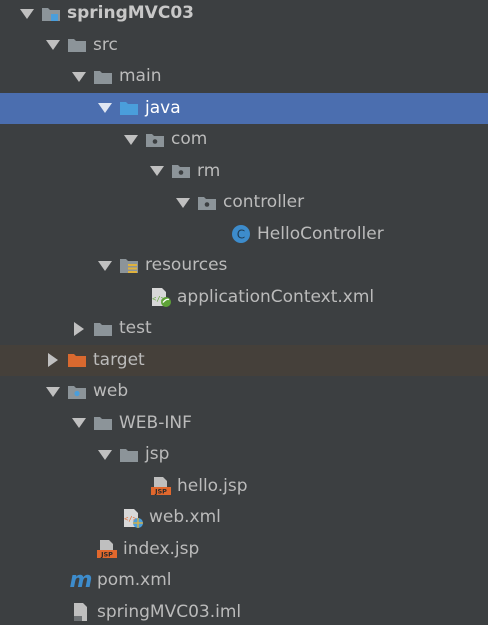  Describe the element at coordinates (244, 140) in the screenshot. I see `tree-node-com: com` at that location.